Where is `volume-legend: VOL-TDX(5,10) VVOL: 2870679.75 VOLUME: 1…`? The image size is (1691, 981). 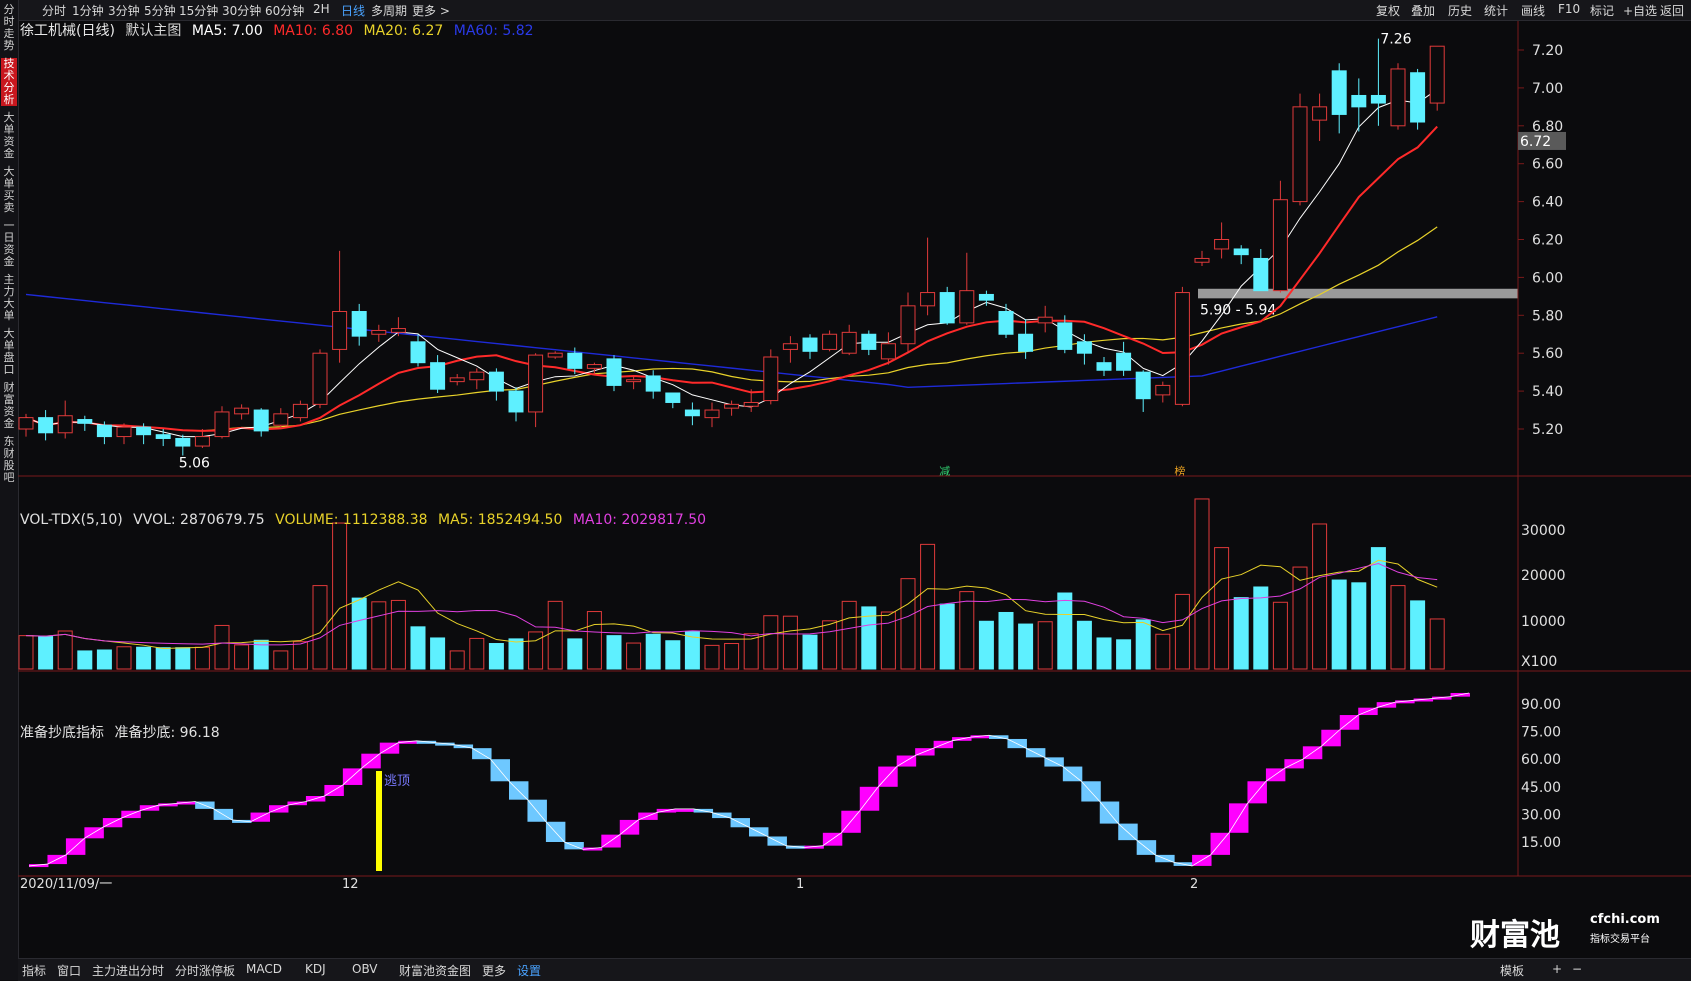 volume-legend: VOL-TDX(5,10) VVOL: 2870679.75 VOLUME: 1… is located at coordinates (366, 520).